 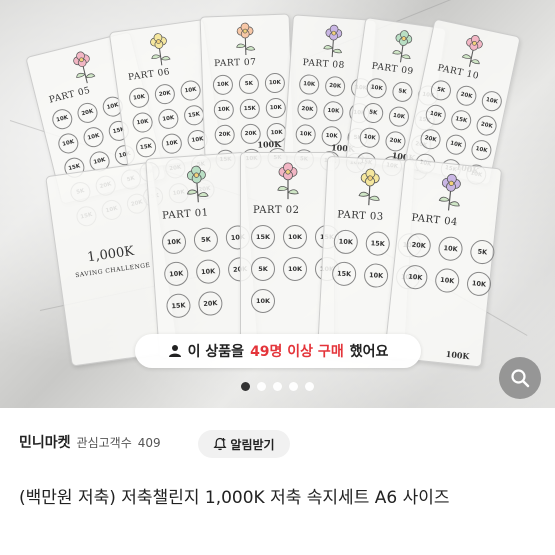 I want to click on carousel-indicator, so click(x=277, y=386).